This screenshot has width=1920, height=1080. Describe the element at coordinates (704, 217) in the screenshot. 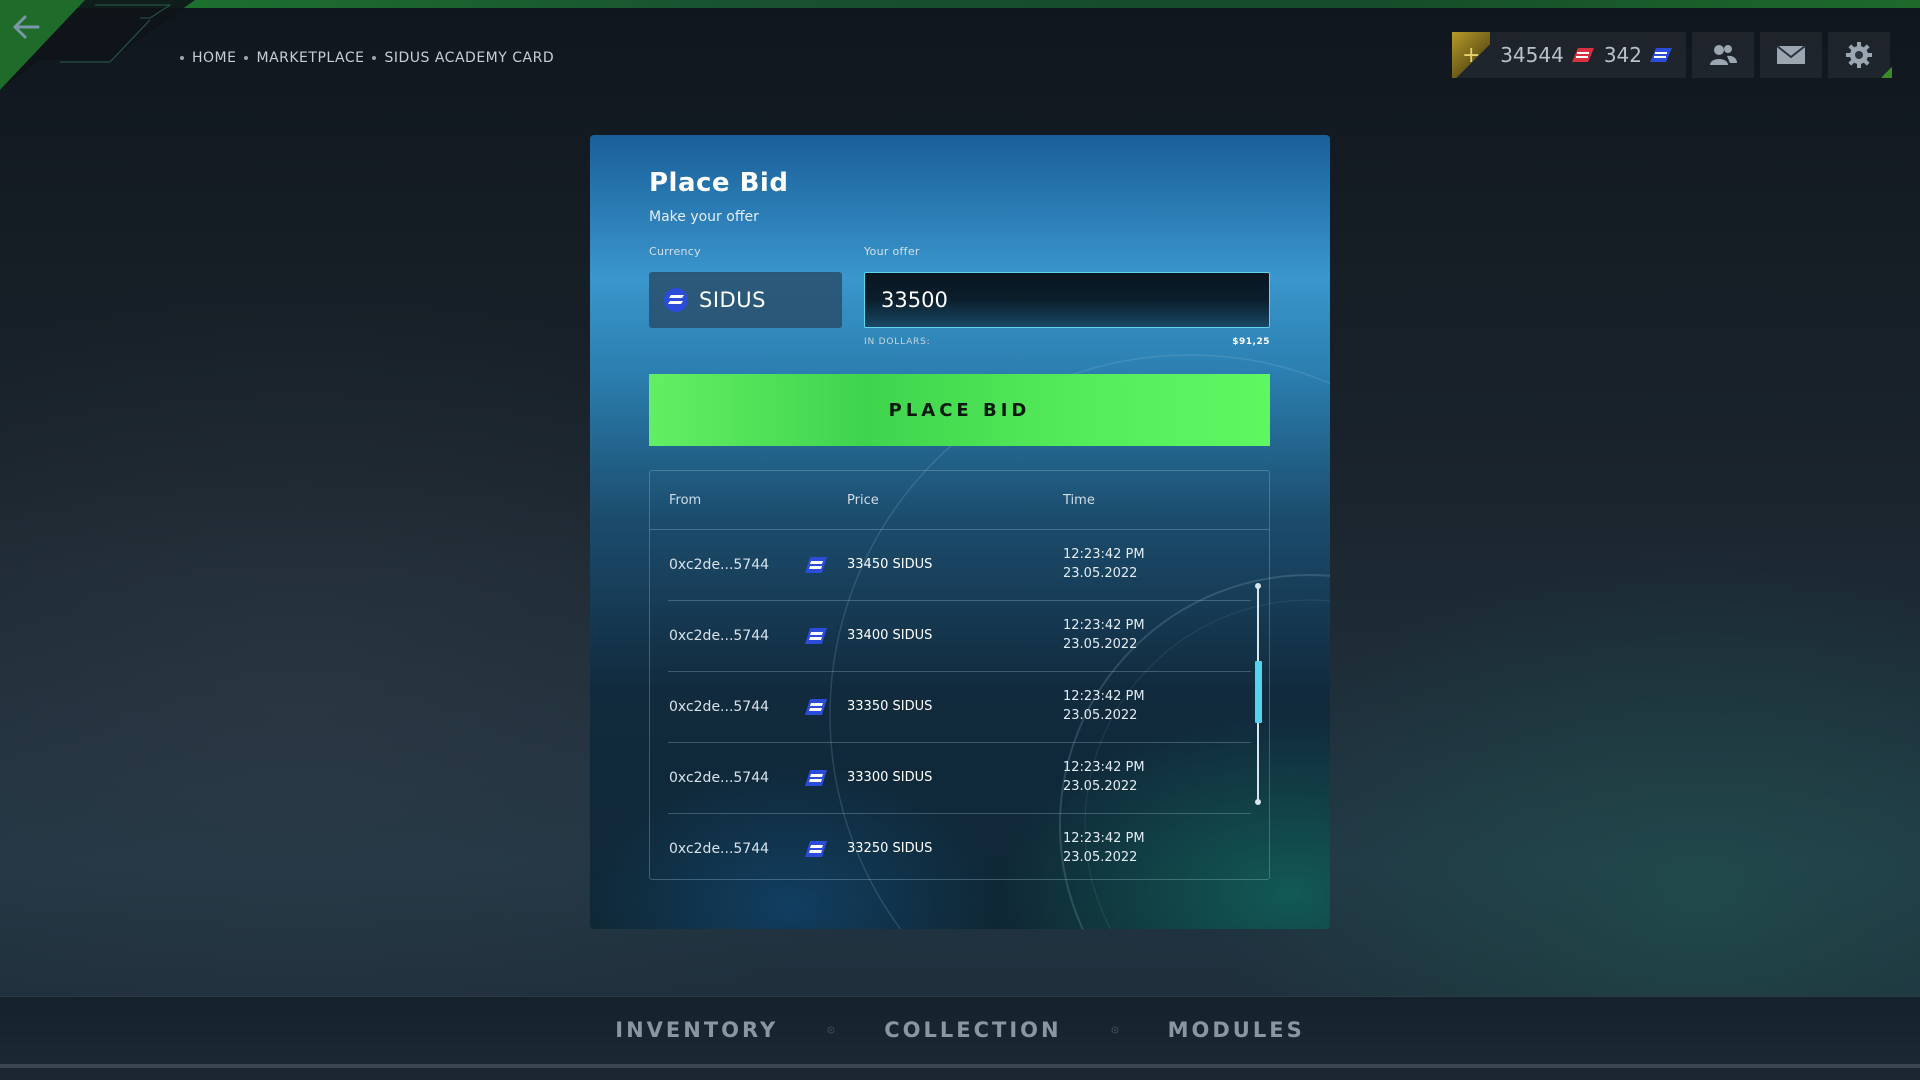

I see `modal-subtitle: Make your offer` at that location.